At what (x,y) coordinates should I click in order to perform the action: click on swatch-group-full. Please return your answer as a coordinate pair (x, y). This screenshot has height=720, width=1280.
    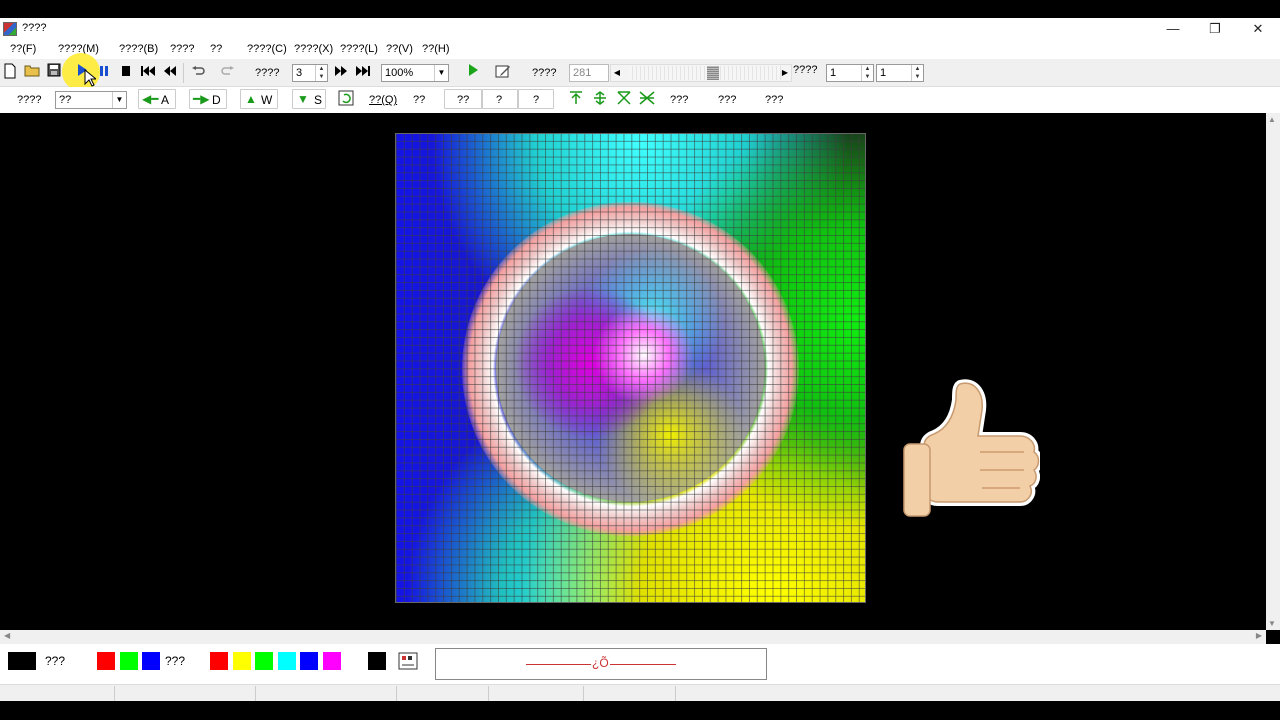
    Looking at the image, I should click on (300, 661).